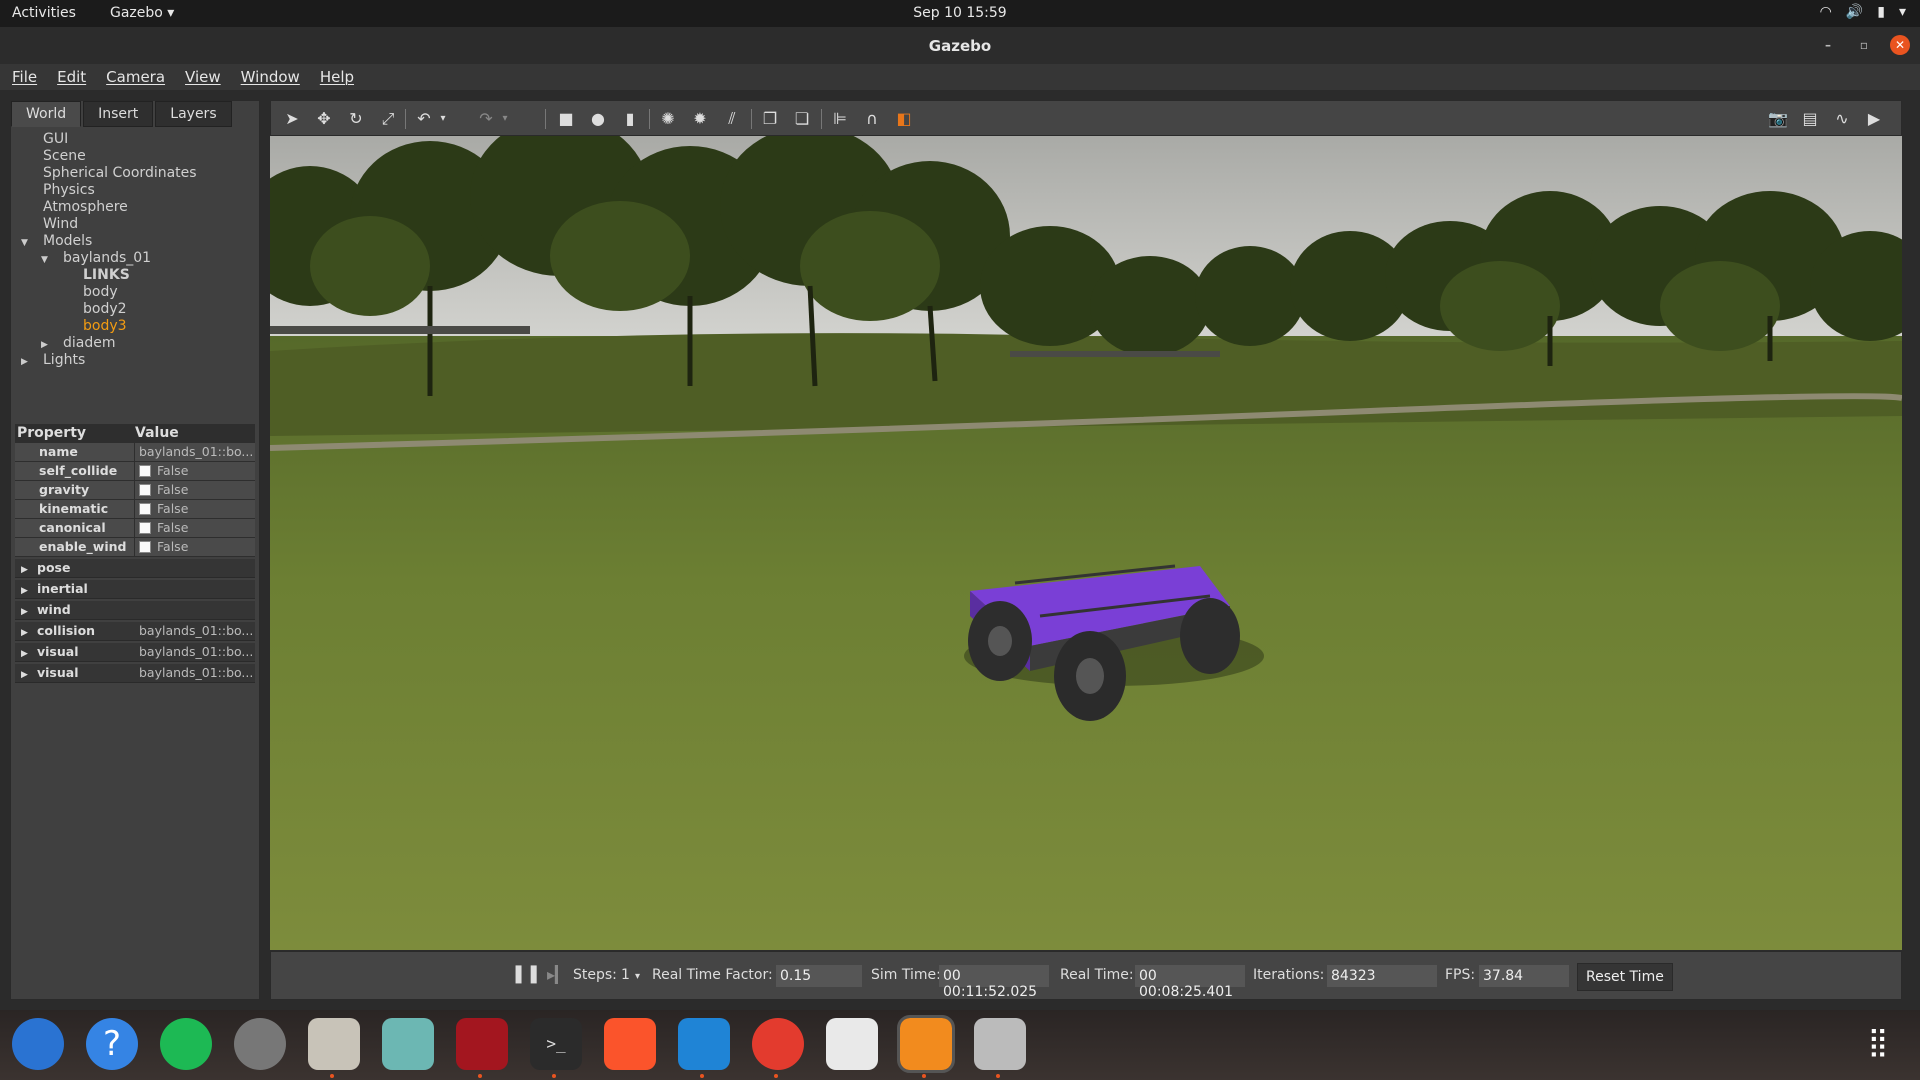  What do you see at coordinates (1524, 976) in the screenshot?
I see `fps-value: 37.84` at bounding box center [1524, 976].